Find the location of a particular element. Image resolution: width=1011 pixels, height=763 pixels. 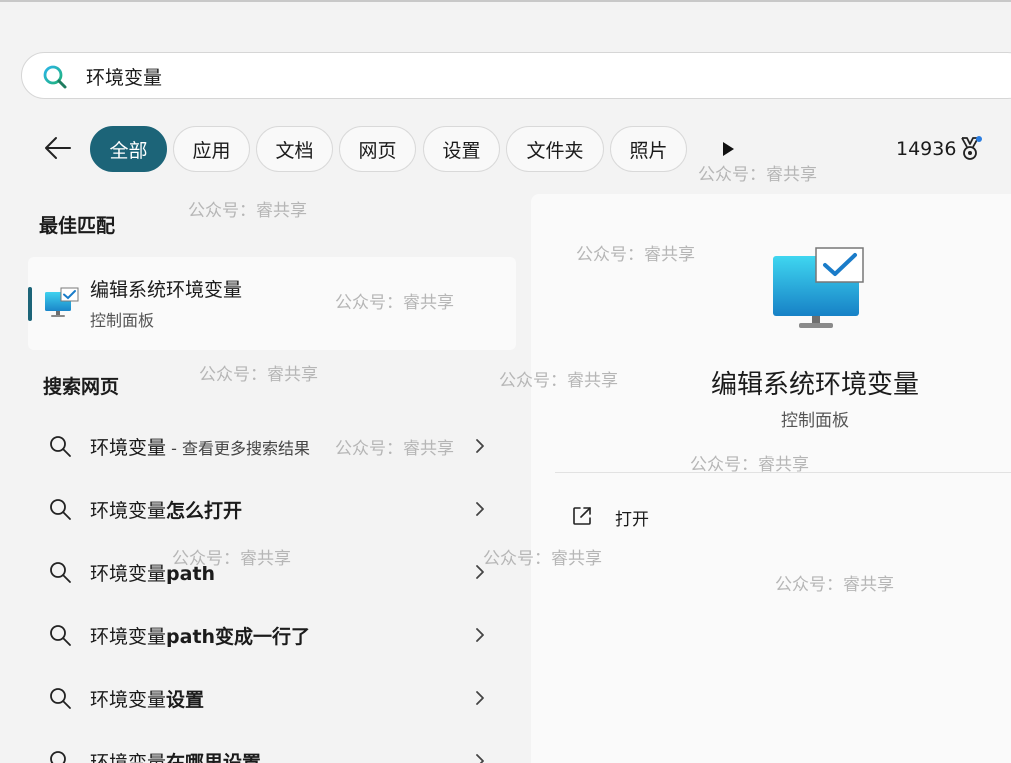

web-result-text: 环境变量在哪里设置 is located at coordinates (176, 757).